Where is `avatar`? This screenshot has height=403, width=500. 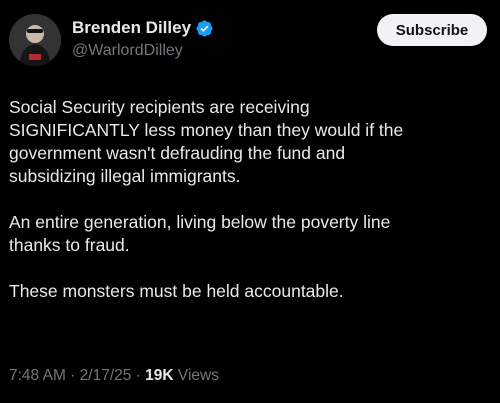 avatar is located at coordinates (35, 40).